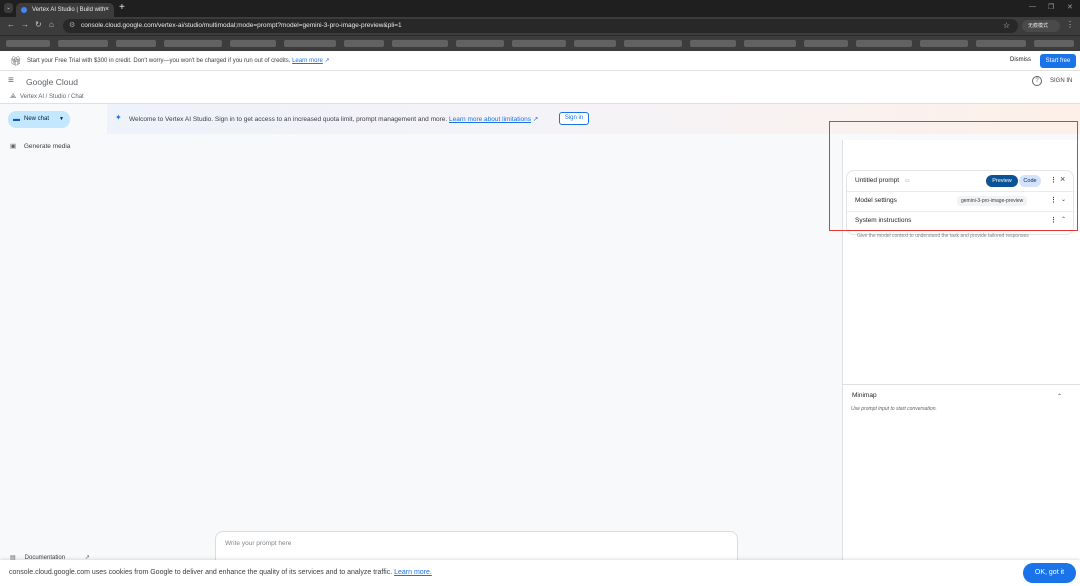 Image resolution: width=1080 pixels, height=586 pixels. What do you see at coordinates (107, 10) in the screenshot?
I see `tab-close-icon: ×` at bounding box center [107, 10].